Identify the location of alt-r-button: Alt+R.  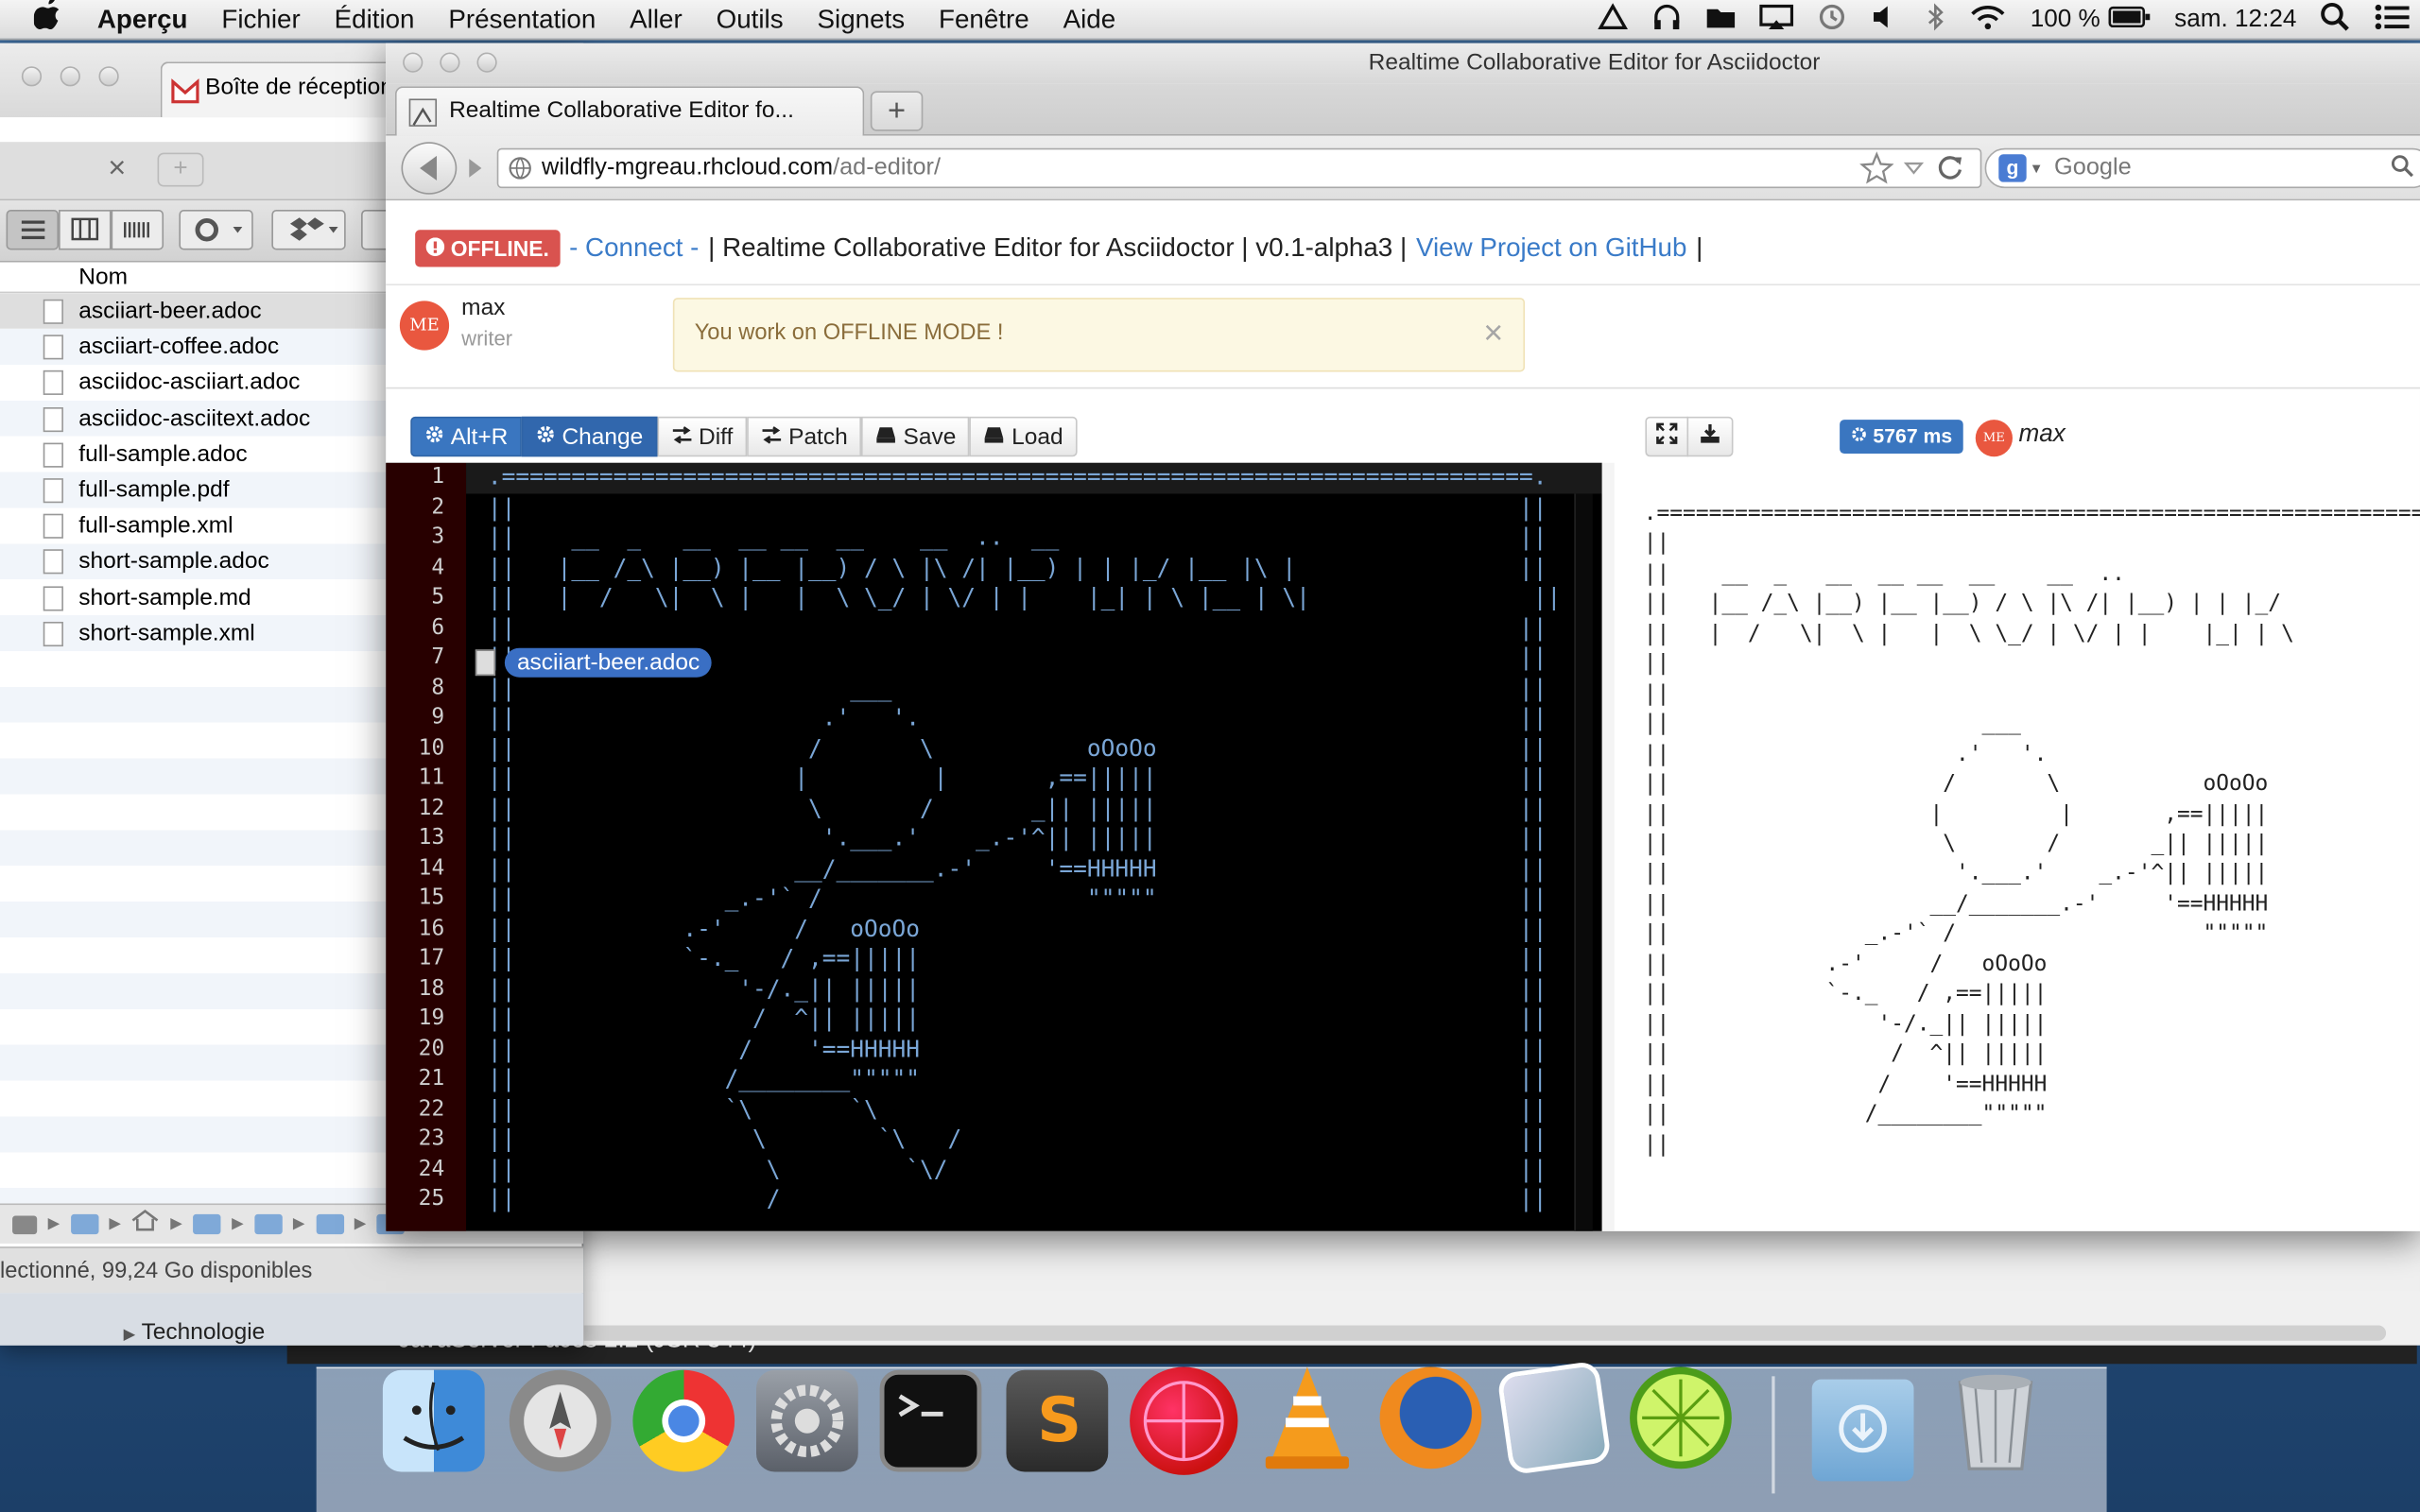
(466, 436).